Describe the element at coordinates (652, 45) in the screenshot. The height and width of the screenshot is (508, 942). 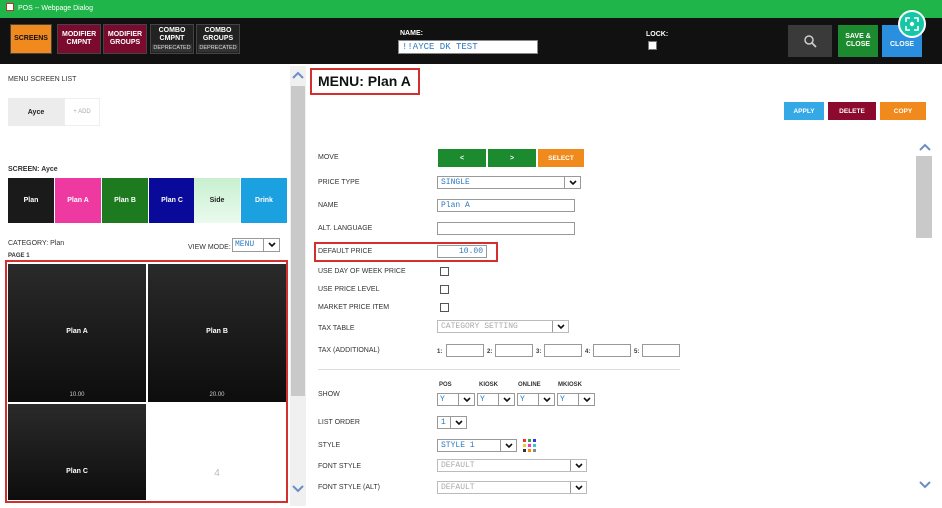
I see `lock-checkbox` at that location.